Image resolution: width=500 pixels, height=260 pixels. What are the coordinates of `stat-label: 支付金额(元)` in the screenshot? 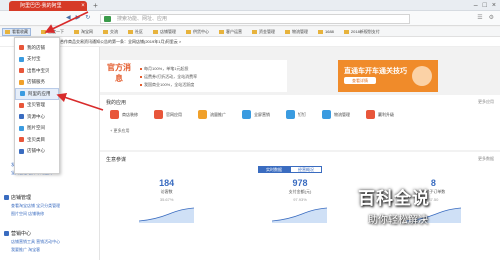 It's located at (300, 191).